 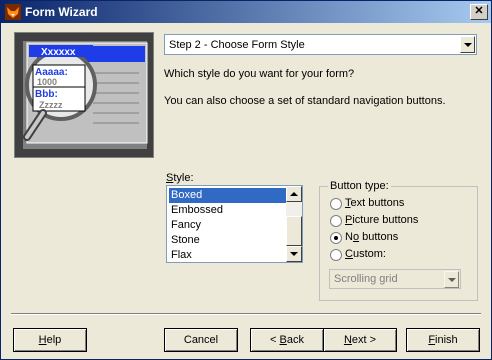 I want to click on no-buttons-radio, so click(x=336, y=238).